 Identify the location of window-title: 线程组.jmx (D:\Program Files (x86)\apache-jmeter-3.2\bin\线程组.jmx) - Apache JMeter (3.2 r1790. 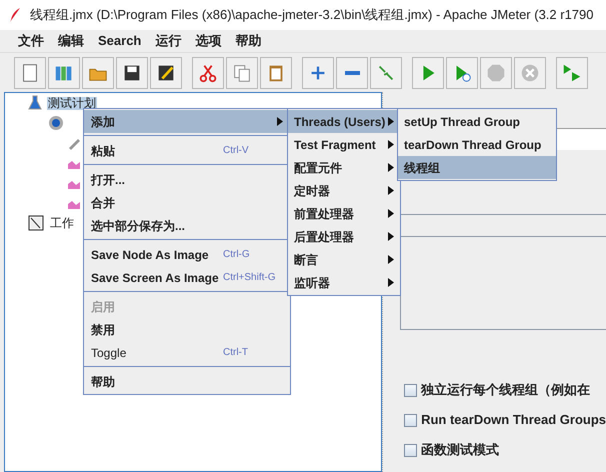
(312, 15).